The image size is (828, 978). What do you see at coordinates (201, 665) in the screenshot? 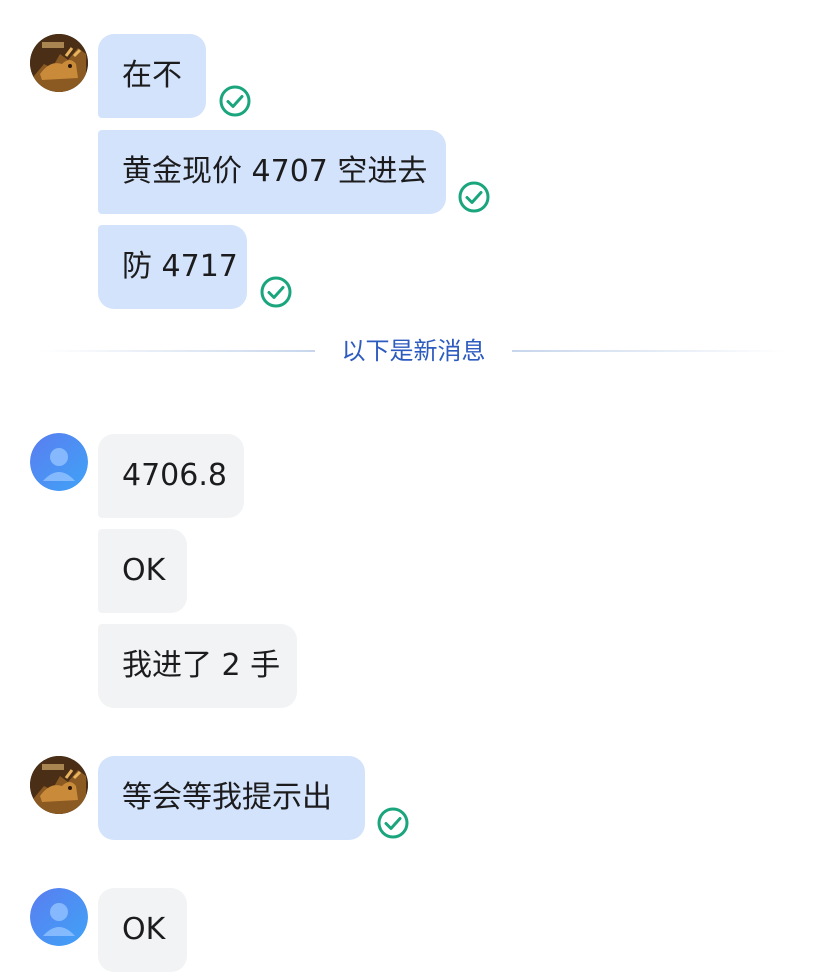
I see `message-text: 我进了 2 手` at bounding box center [201, 665].